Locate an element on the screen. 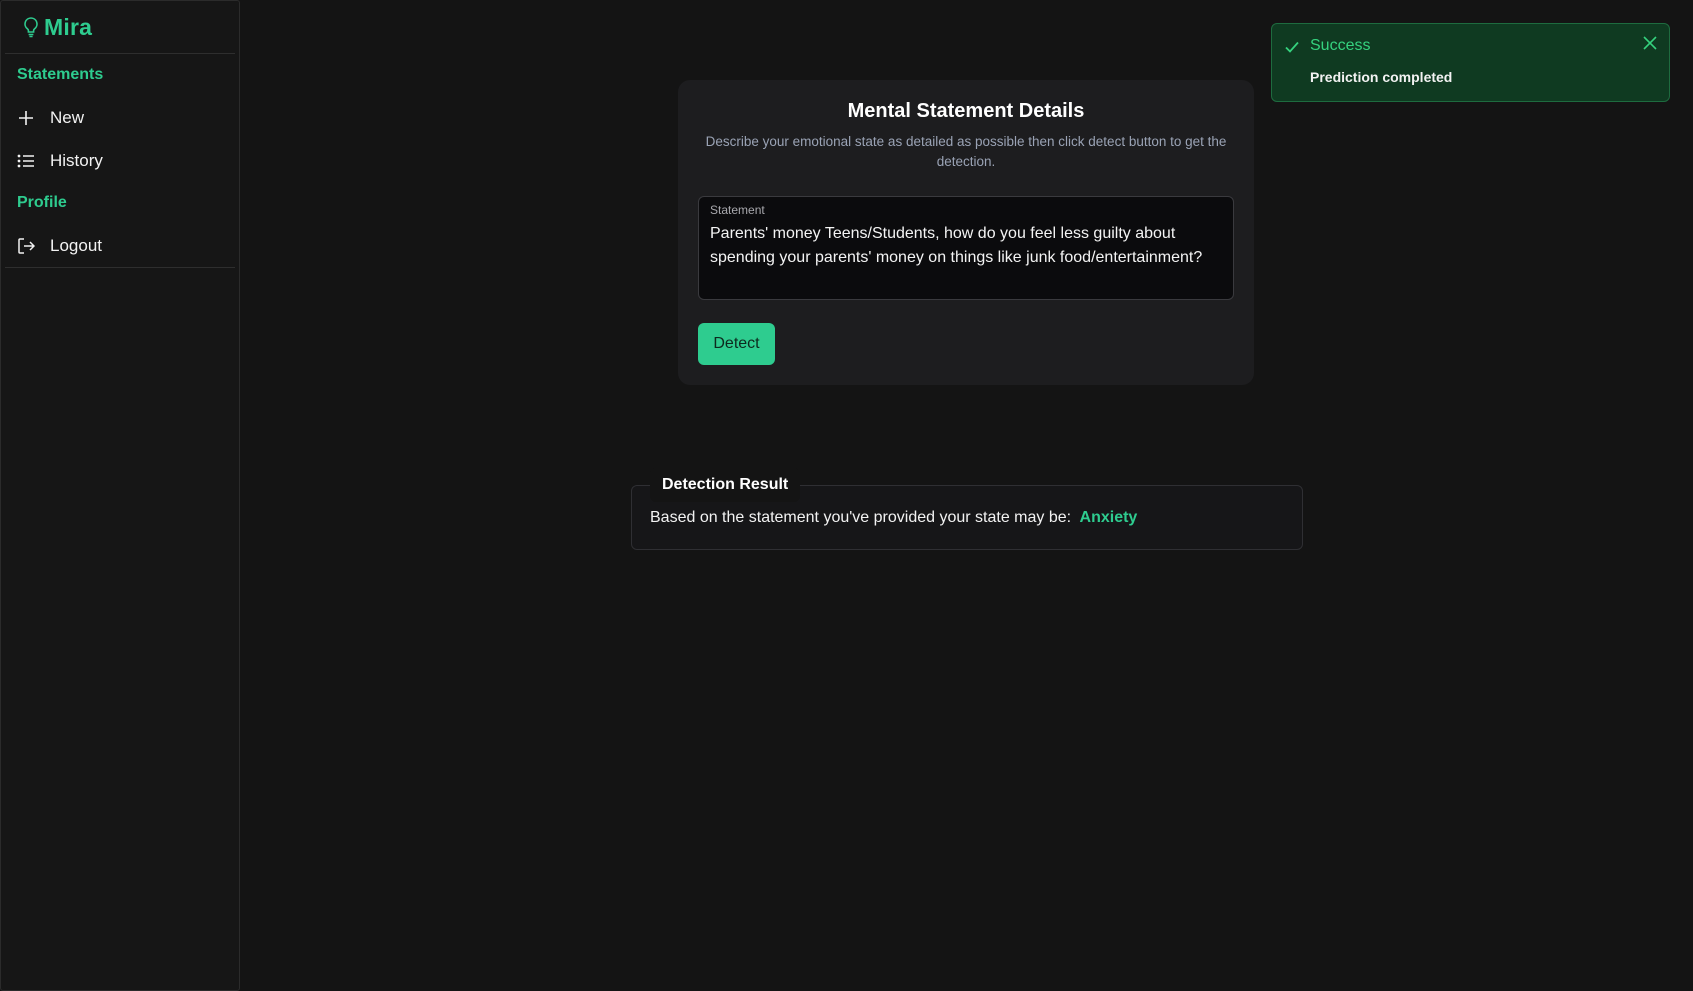  section-title-profile: Profile is located at coordinates (120, 203).